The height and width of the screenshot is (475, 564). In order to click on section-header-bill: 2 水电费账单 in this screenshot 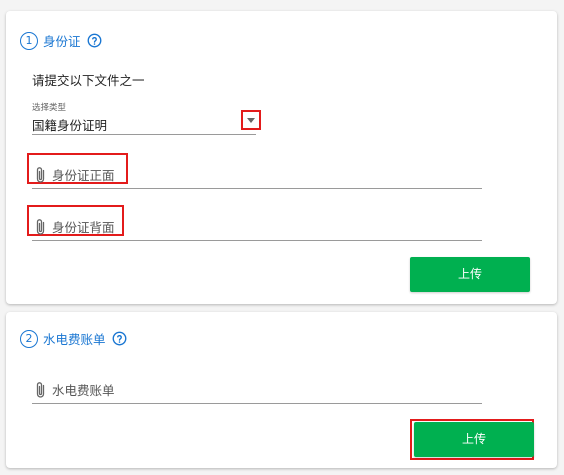, I will do `click(73, 338)`.